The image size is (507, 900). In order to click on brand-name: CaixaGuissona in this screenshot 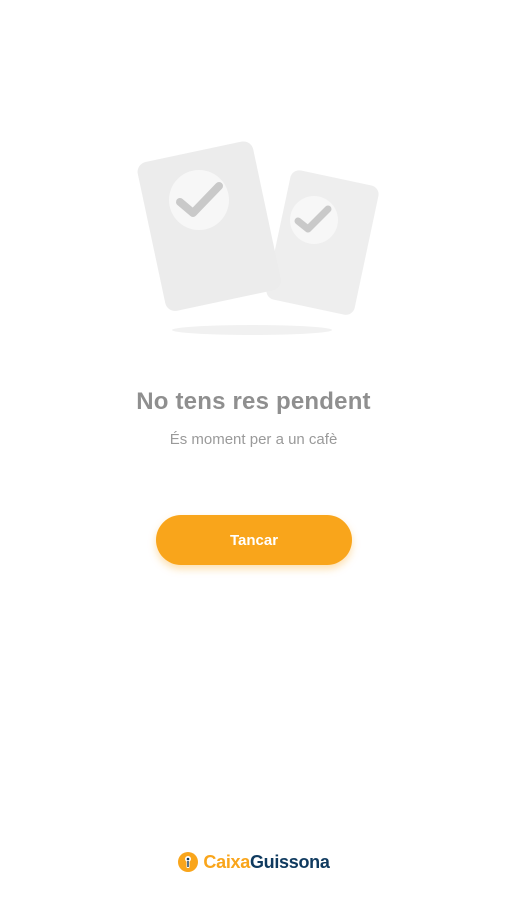, I will do `click(266, 862)`.